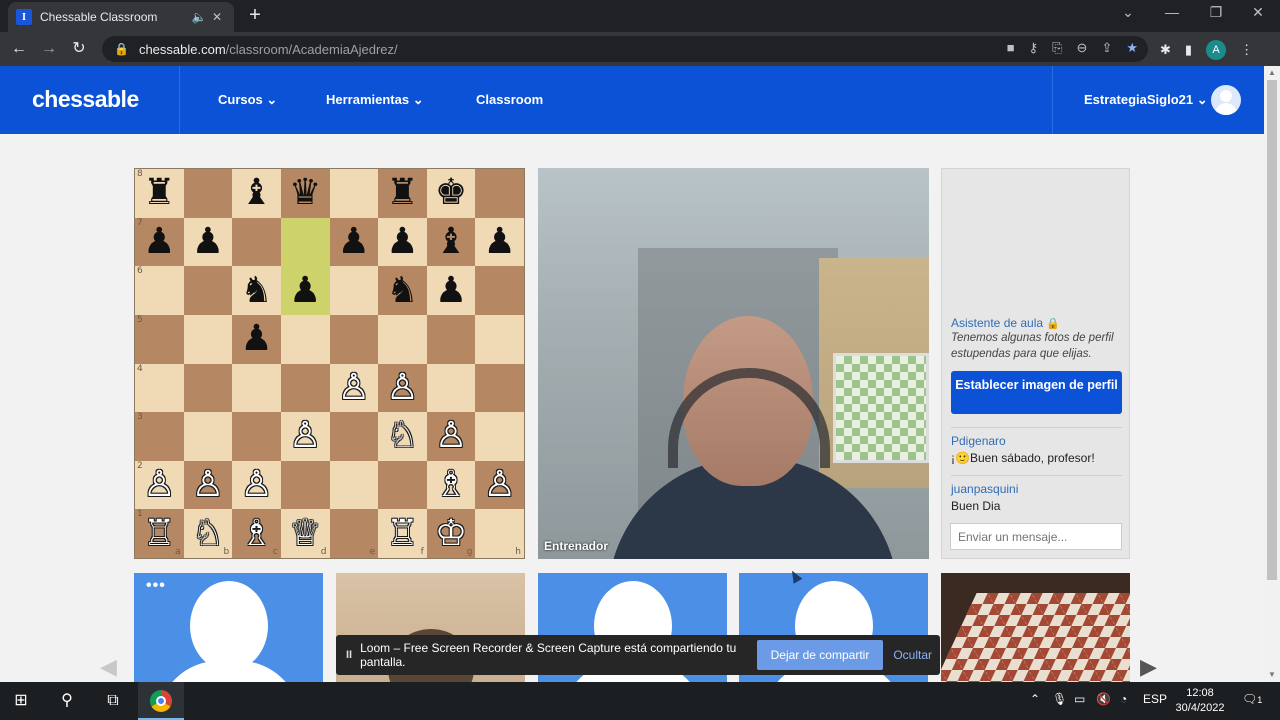 This screenshot has height=720, width=1280. What do you see at coordinates (1082, 48) in the screenshot?
I see `zoom-icon: ⊖` at bounding box center [1082, 48].